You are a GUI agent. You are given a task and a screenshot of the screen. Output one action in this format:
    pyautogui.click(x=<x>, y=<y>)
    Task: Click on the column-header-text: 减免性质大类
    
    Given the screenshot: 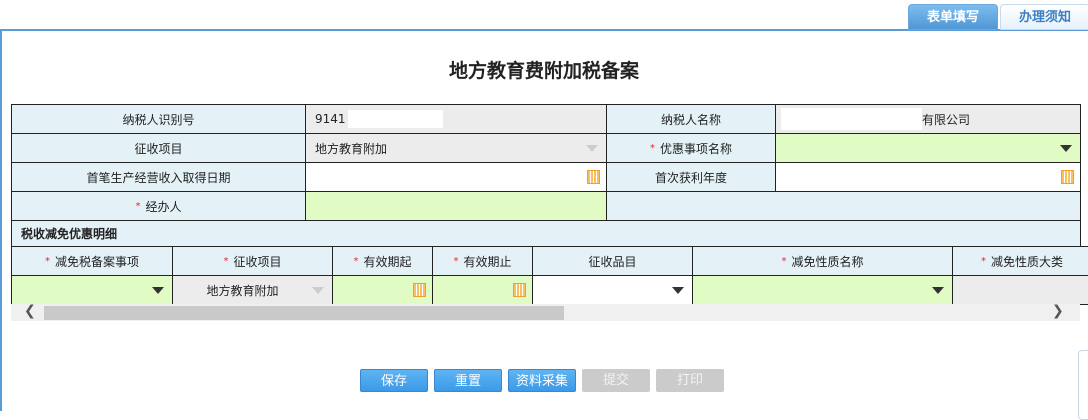 What is the action you would take?
    pyautogui.click(x=1026, y=261)
    